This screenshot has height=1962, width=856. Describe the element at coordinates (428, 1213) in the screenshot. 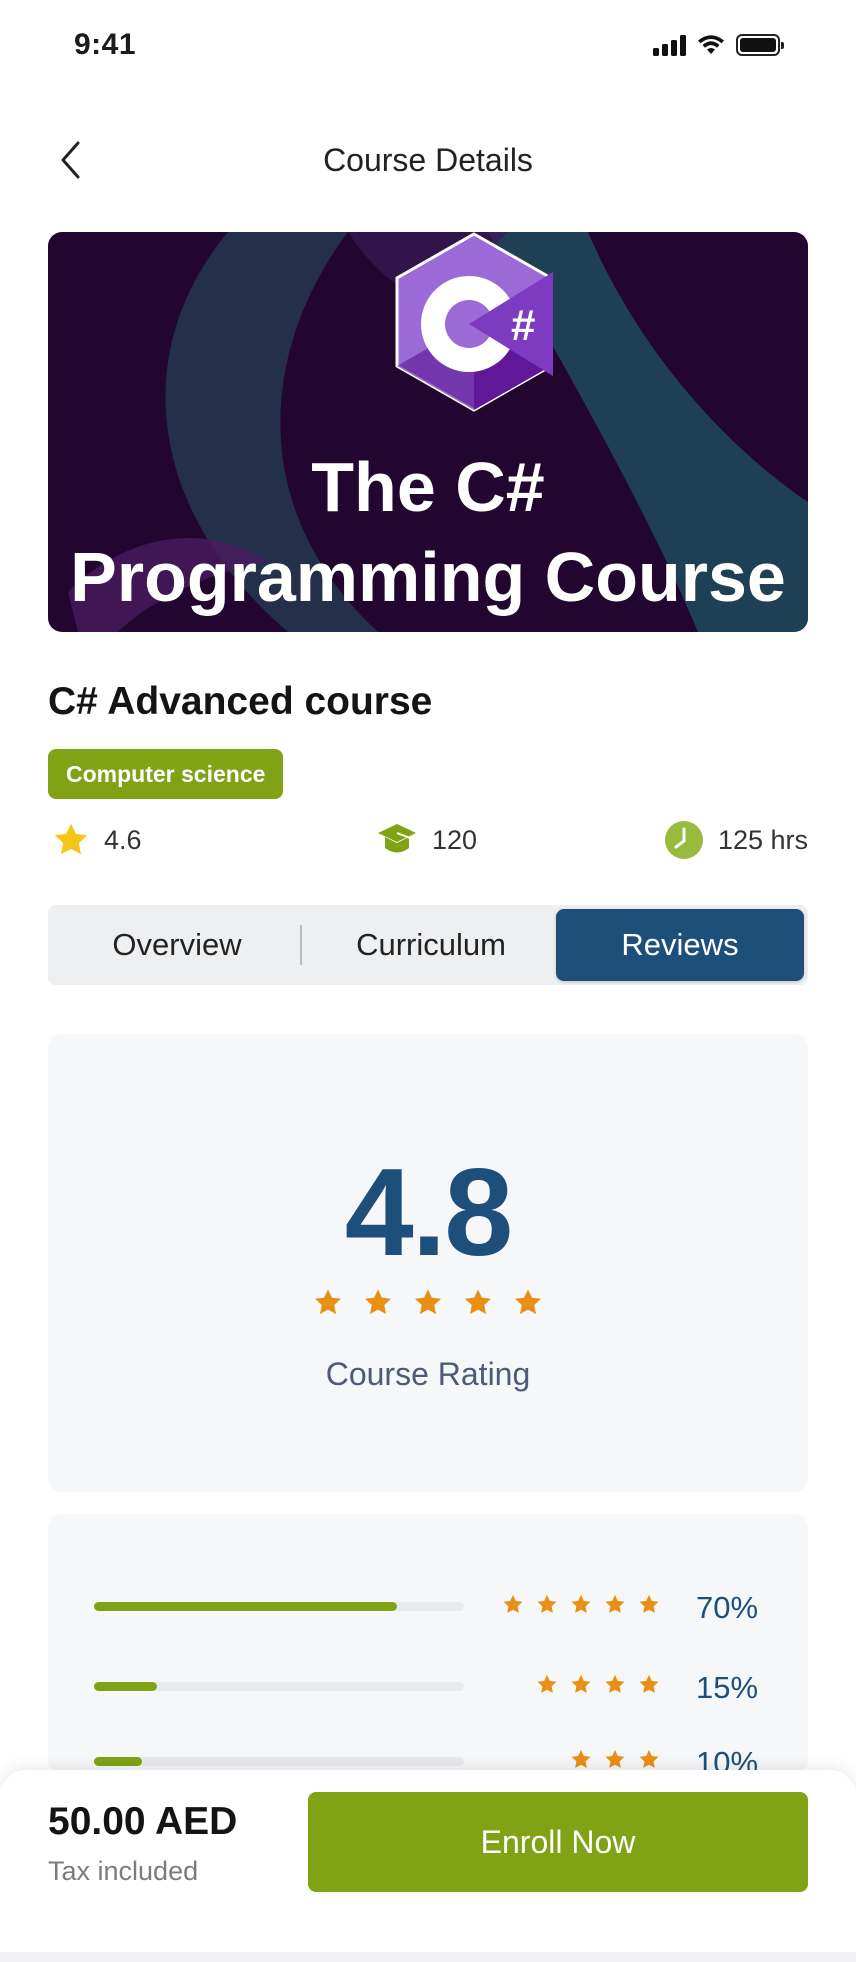

I see `average-rating: 4.8` at that location.